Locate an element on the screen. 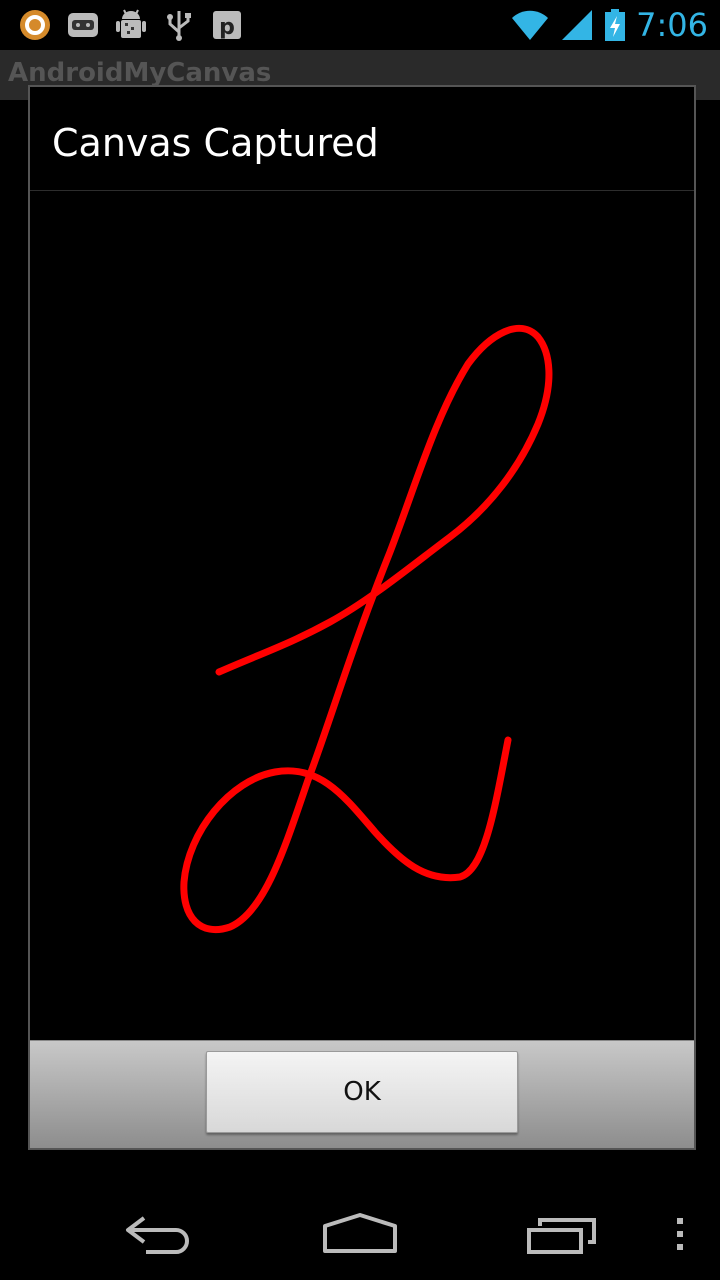  back-icon is located at coordinates (160, 1234).